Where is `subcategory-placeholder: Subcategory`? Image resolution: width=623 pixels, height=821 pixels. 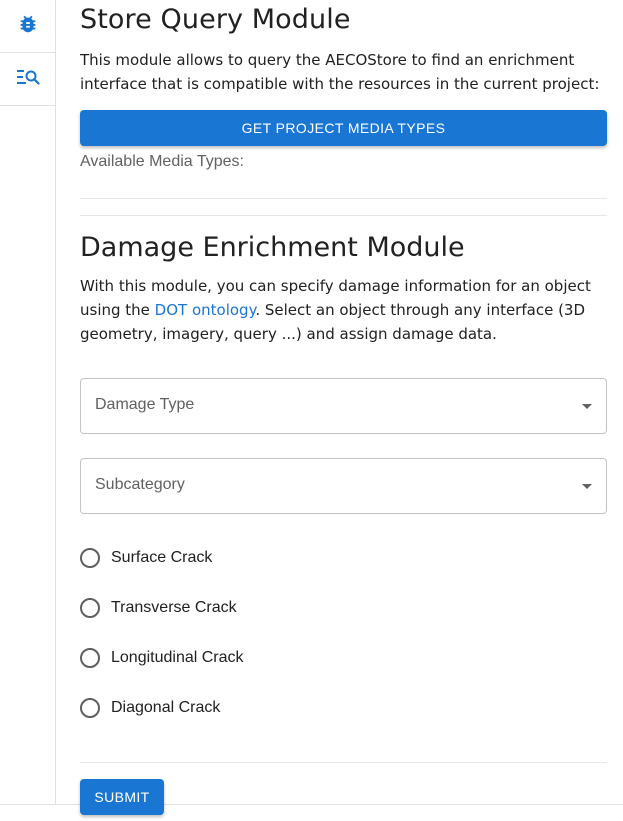 subcategory-placeholder: Subcategory is located at coordinates (140, 484).